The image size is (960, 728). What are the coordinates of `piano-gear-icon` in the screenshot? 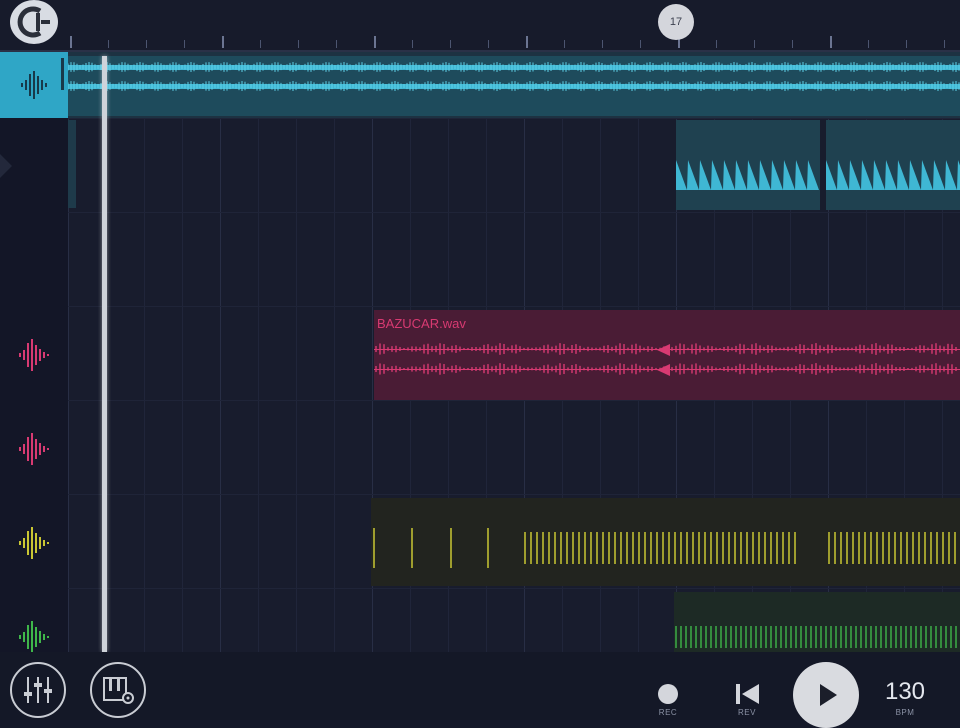 It's located at (118, 690).